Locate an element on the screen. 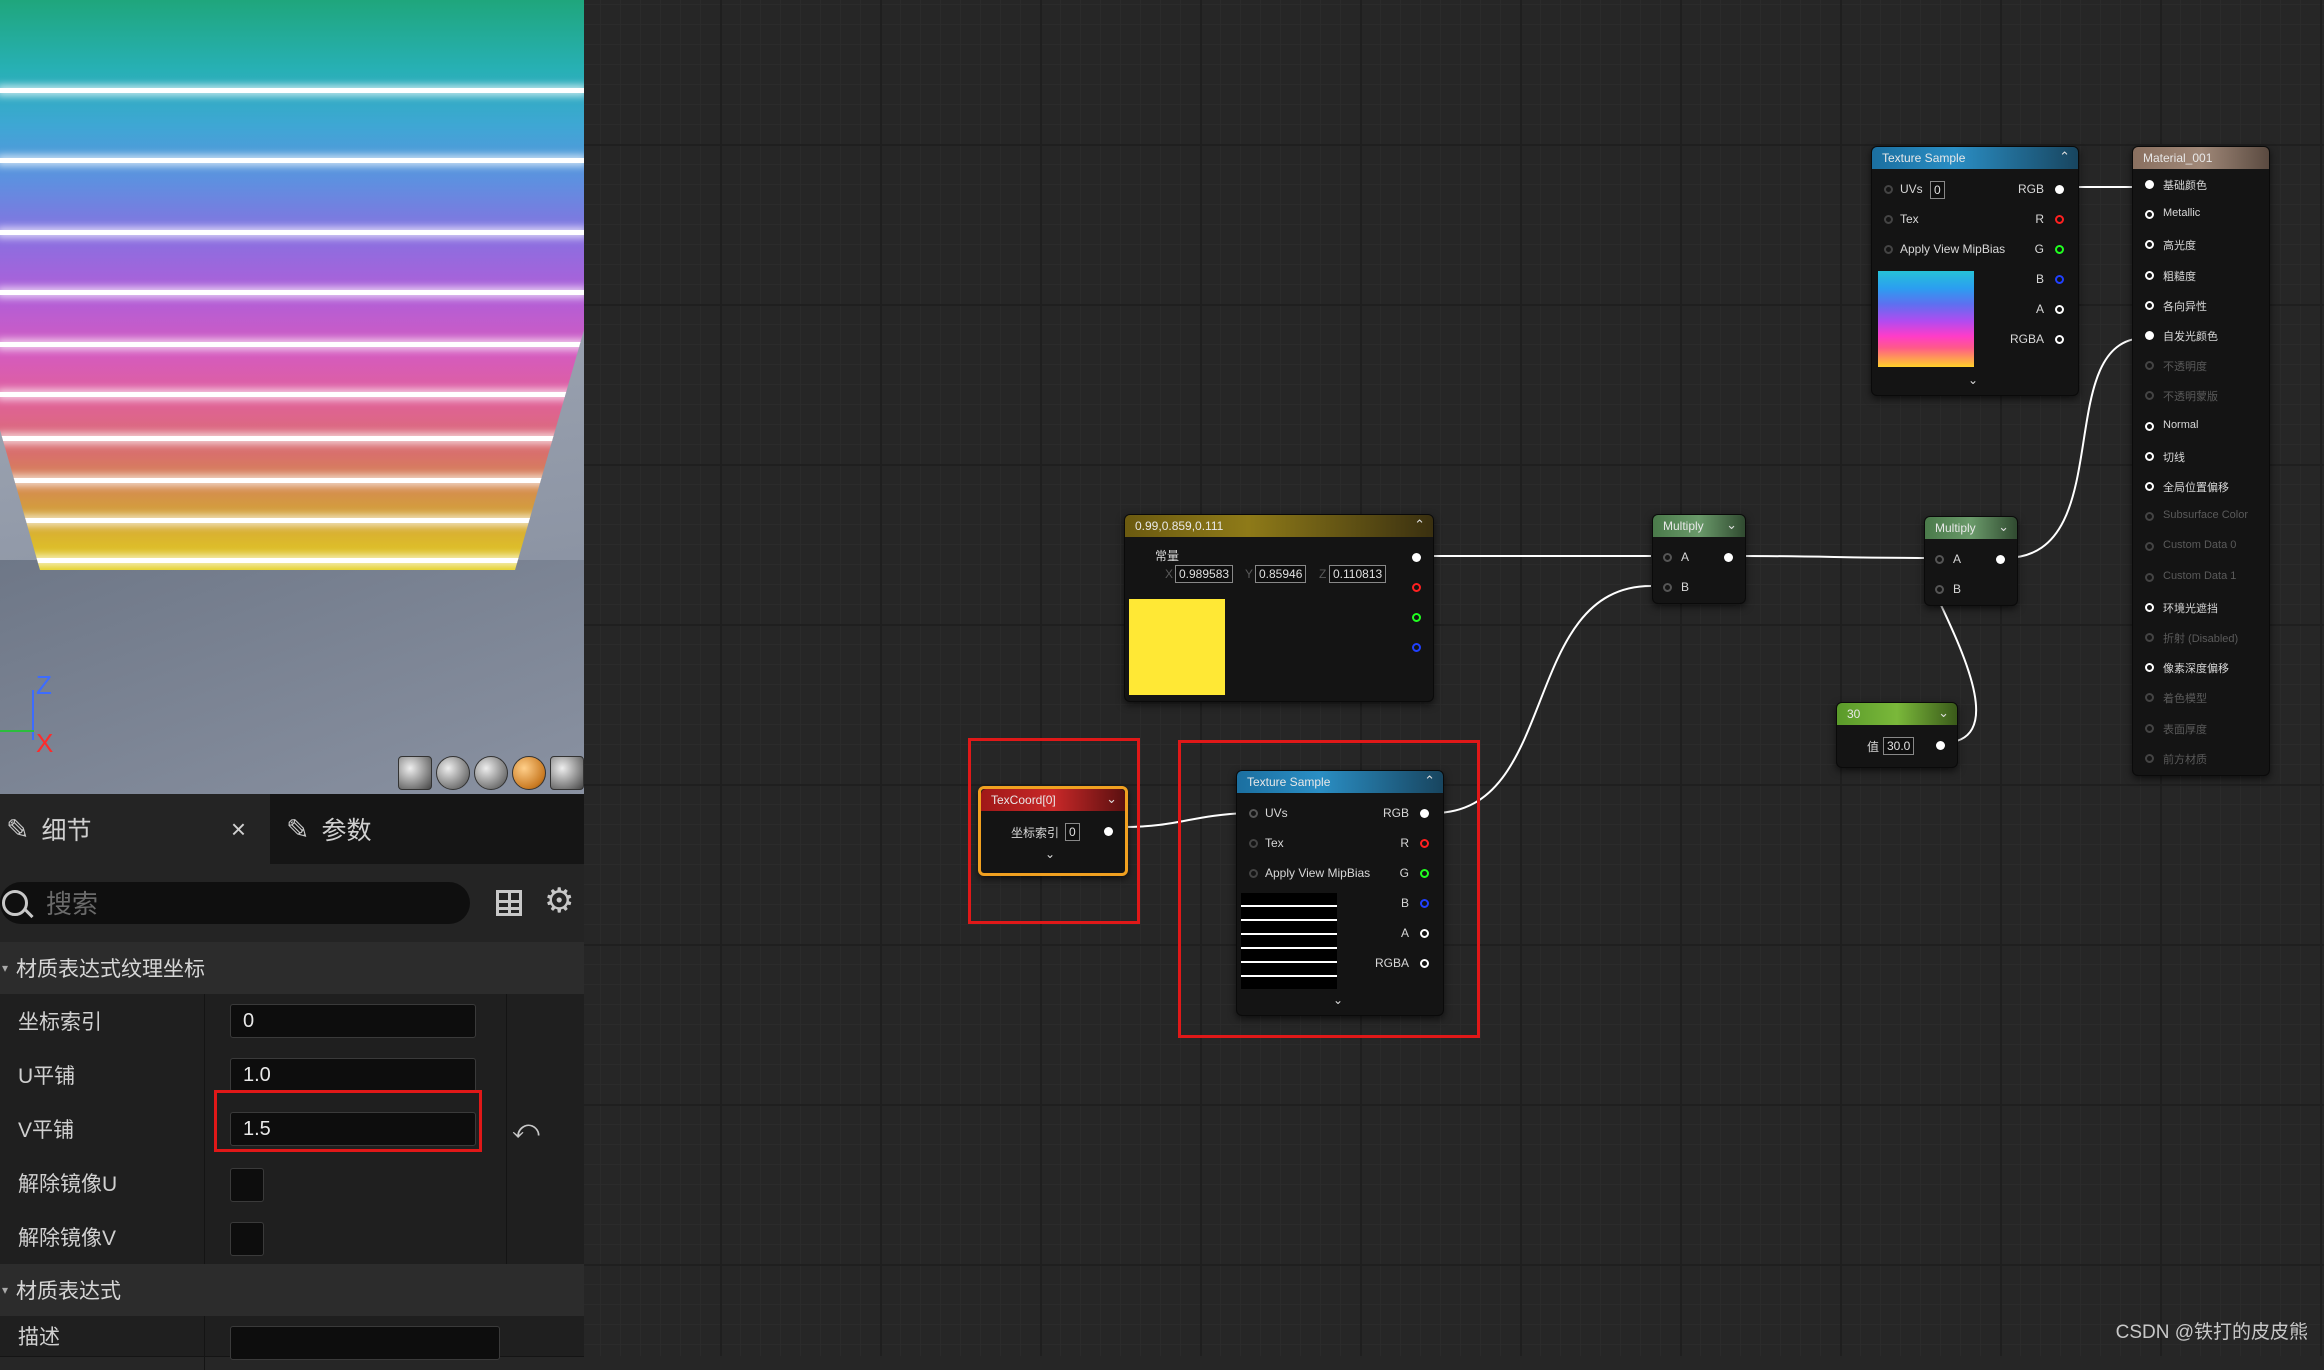  table-view-icon is located at coordinates (509, 903).